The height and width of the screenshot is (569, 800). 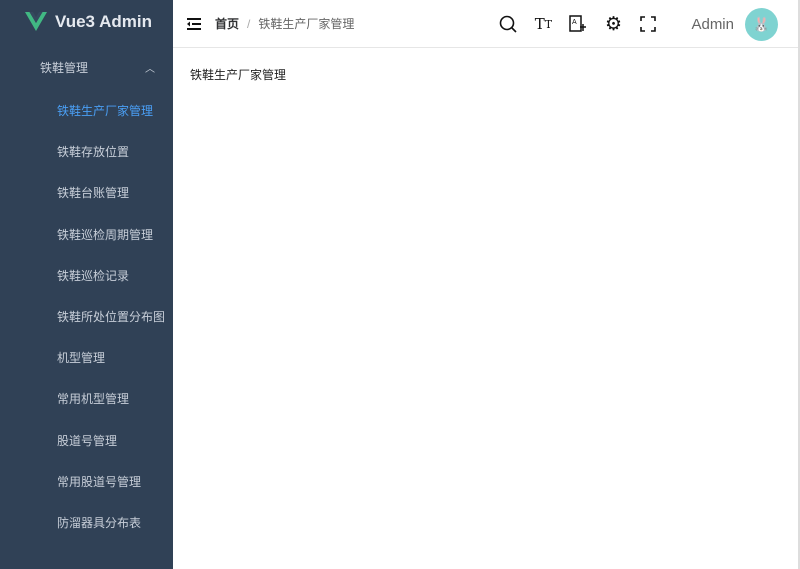 What do you see at coordinates (712, 24) in the screenshot?
I see `user-name: Admin` at bounding box center [712, 24].